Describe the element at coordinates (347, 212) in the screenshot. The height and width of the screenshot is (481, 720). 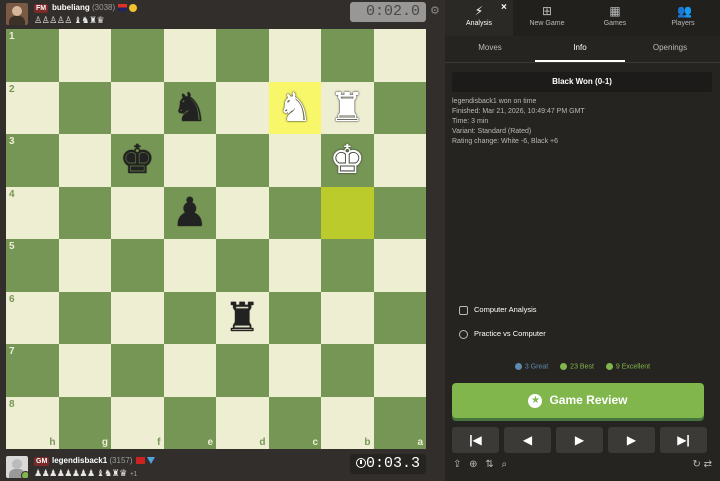
I see `square-b4` at that location.